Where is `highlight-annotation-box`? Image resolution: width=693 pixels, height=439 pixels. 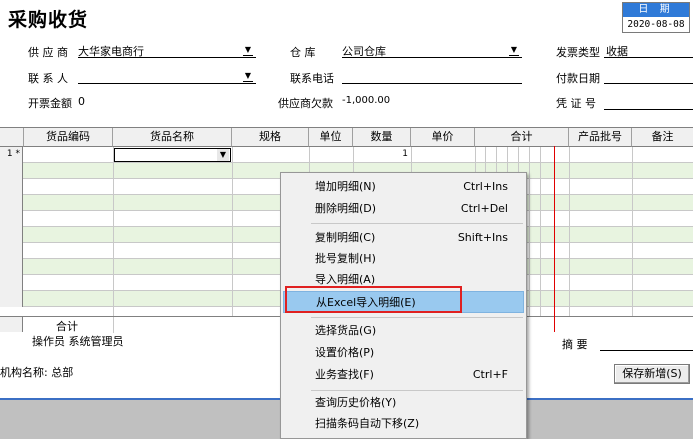 highlight-annotation-box is located at coordinates (373, 299).